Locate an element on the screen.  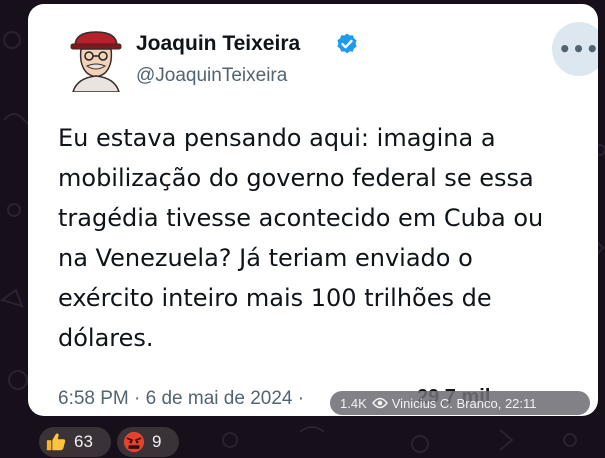
avatar is located at coordinates (96, 57).